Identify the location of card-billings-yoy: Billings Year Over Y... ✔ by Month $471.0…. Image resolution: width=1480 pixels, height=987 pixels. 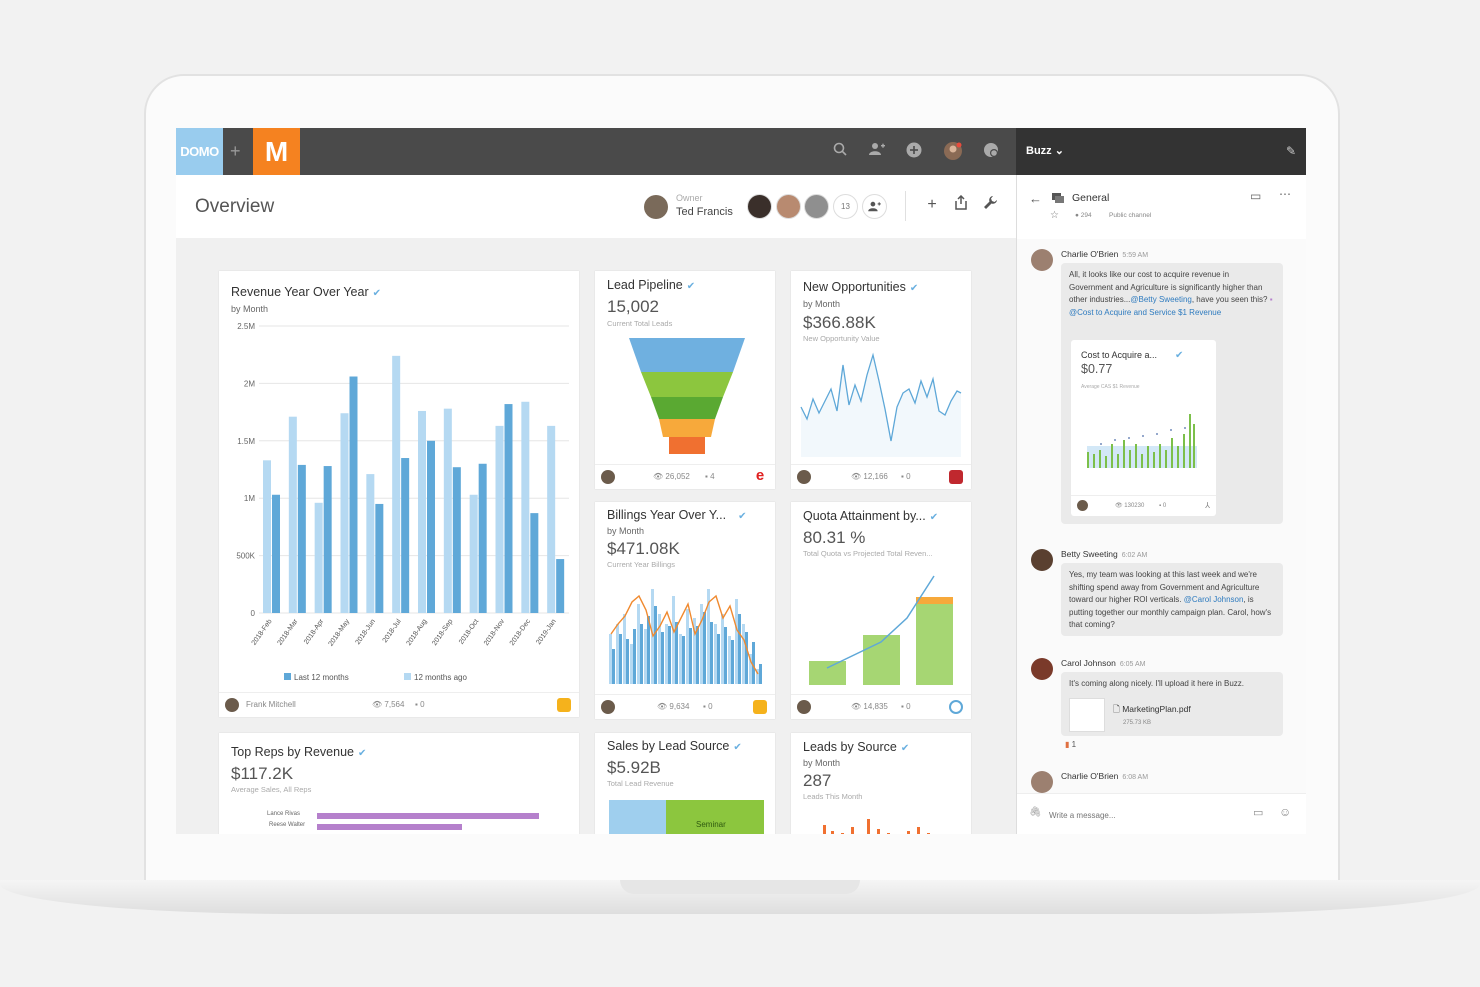
(685, 610).